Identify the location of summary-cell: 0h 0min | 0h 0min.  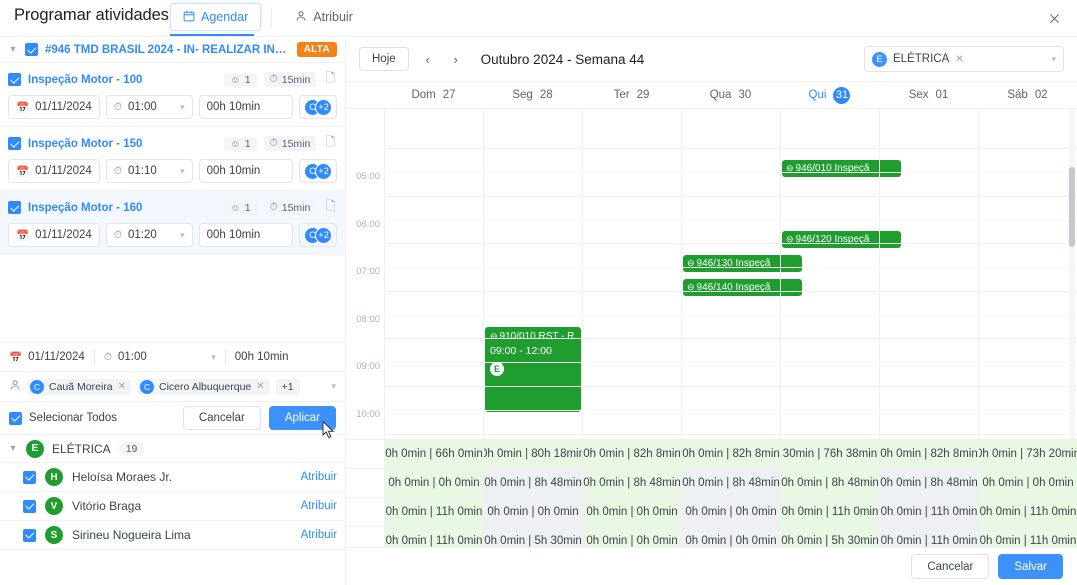
(730, 512).